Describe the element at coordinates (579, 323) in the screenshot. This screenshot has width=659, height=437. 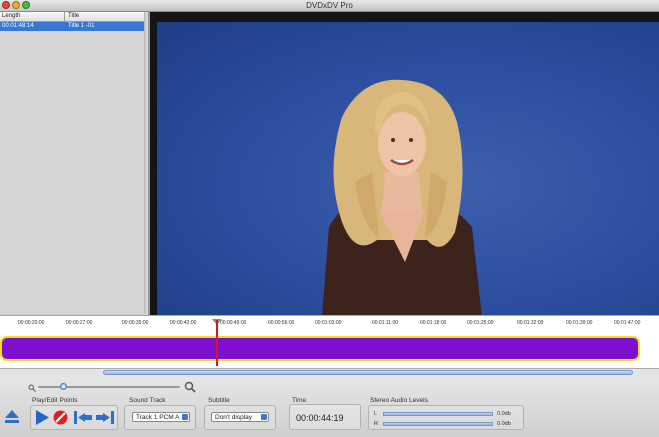
I see `tick-label: 00:01:39:00` at that location.